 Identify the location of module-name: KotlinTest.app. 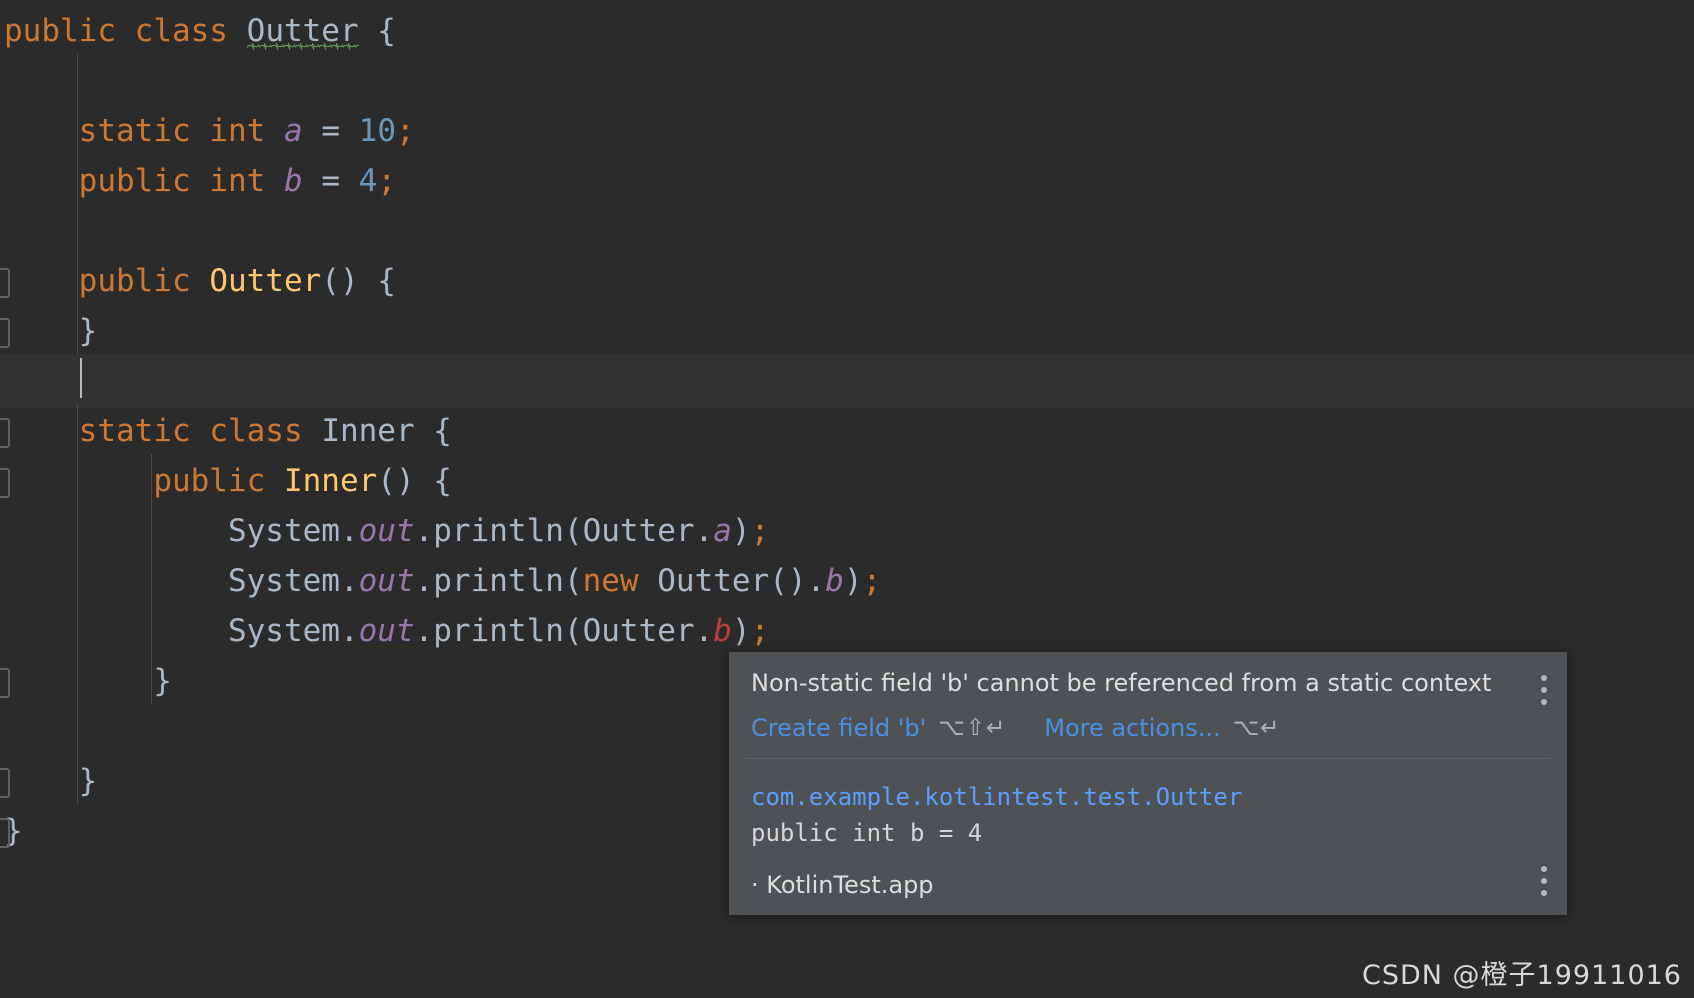
(850, 885).